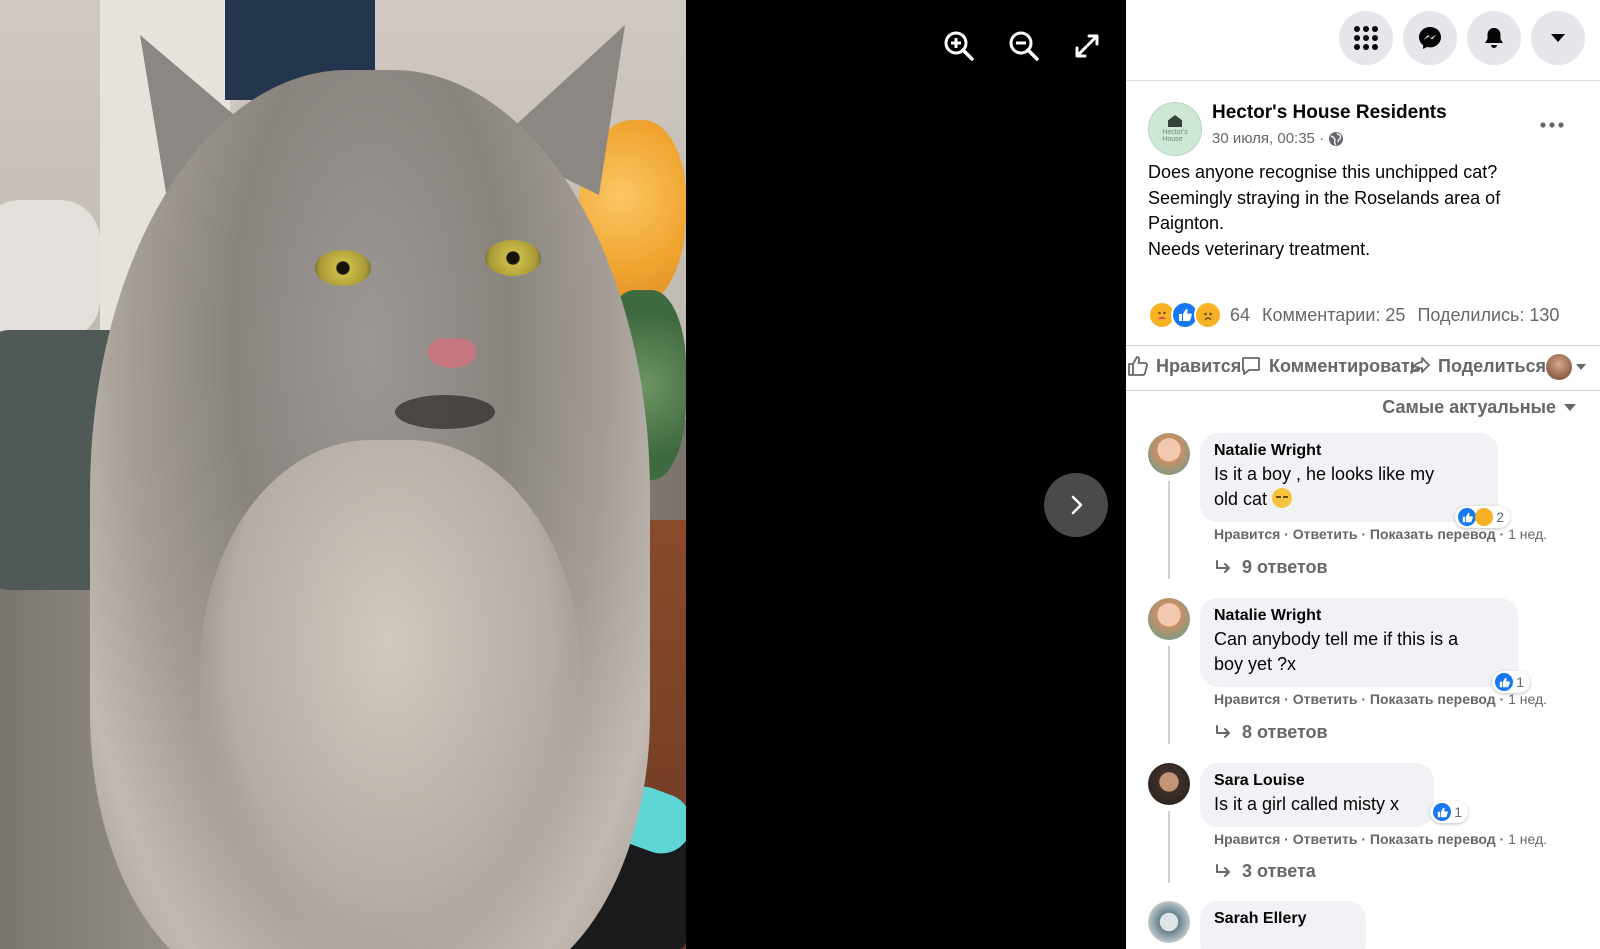 This screenshot has height=949, width=1600. What do you see at coordinates (1240, 315) in the screenshot?
I see `reaction-count: 64` at bounding box center [1240, 315].